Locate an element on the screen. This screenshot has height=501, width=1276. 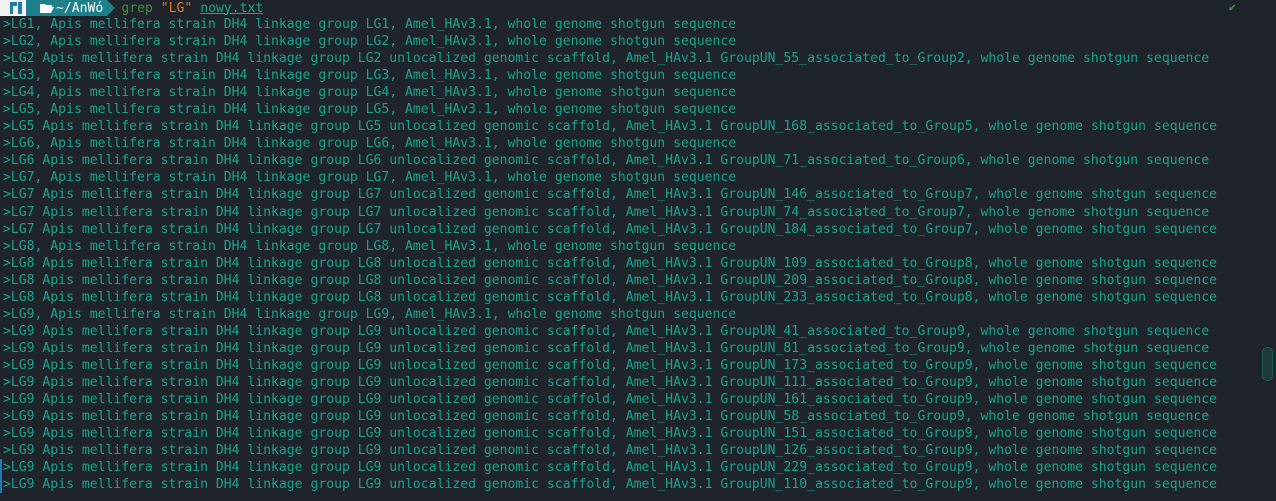
folder-open-icon is located at coordinates (47, 8).